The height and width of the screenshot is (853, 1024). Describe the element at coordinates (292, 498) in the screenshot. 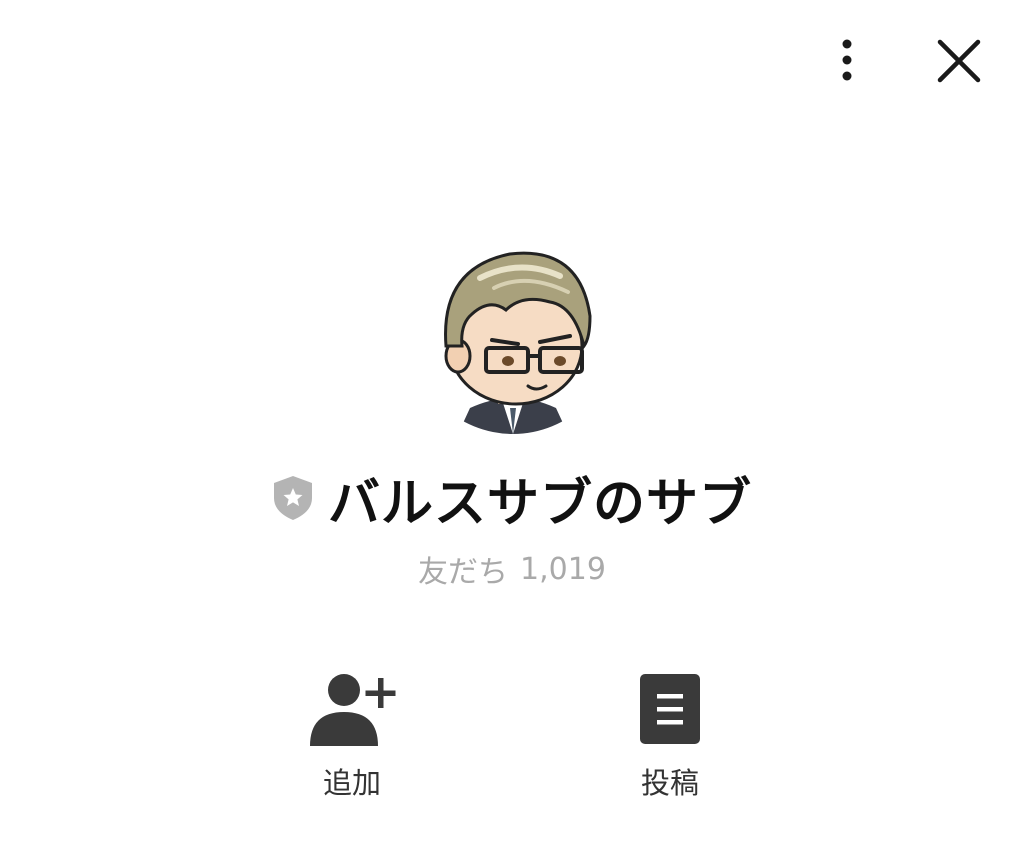

I see `shield-star-icon` at that location.